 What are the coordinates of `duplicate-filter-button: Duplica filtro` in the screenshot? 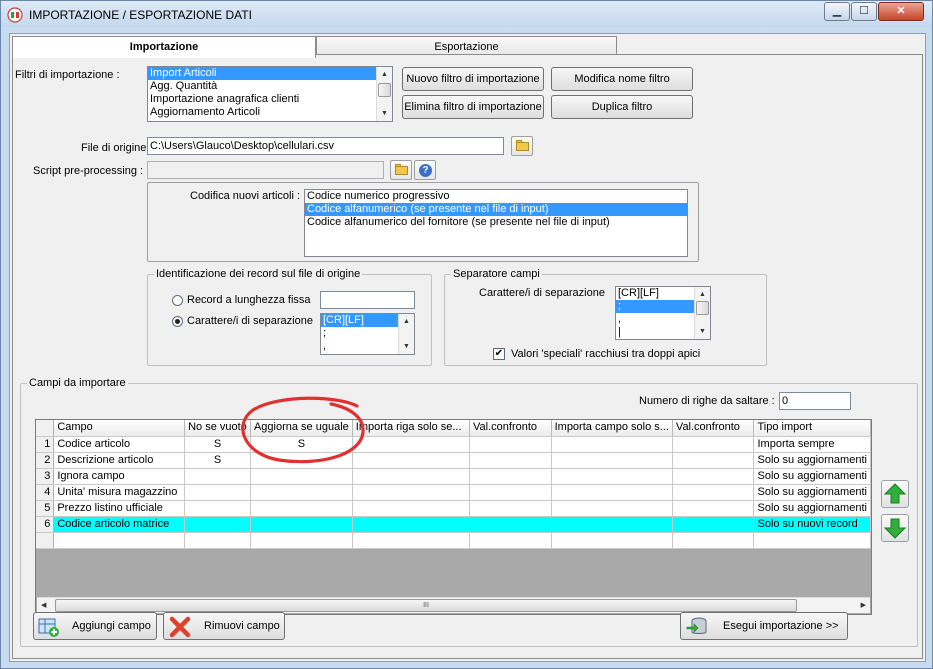 It's located at (622, 107).